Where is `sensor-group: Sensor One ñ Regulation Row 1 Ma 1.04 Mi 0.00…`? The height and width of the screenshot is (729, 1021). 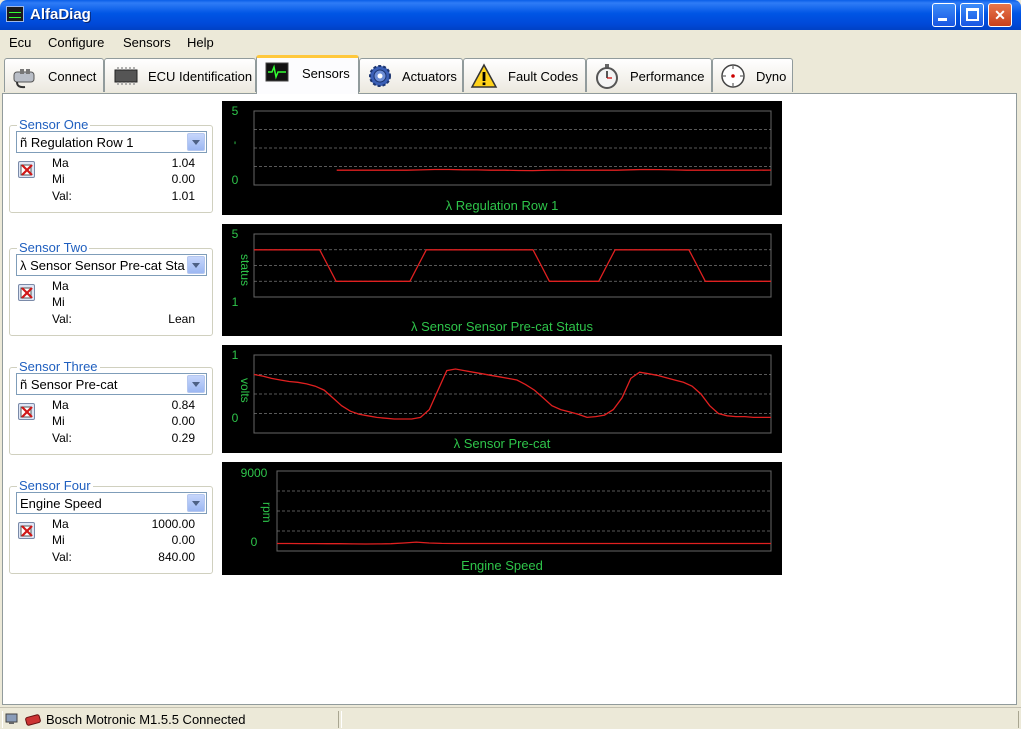
sensor-group: Sensor One ñ Regulation Row 1 Ma 1.04 Mi 0.00… is located at coordinates (111, 165).